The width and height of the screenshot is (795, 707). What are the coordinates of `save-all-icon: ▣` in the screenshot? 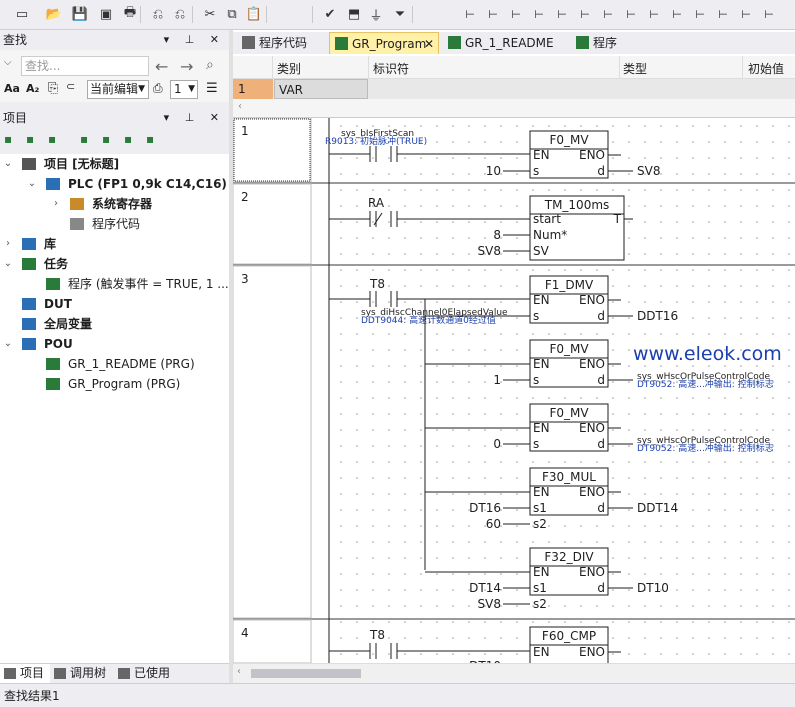 It's located at (106, 14).